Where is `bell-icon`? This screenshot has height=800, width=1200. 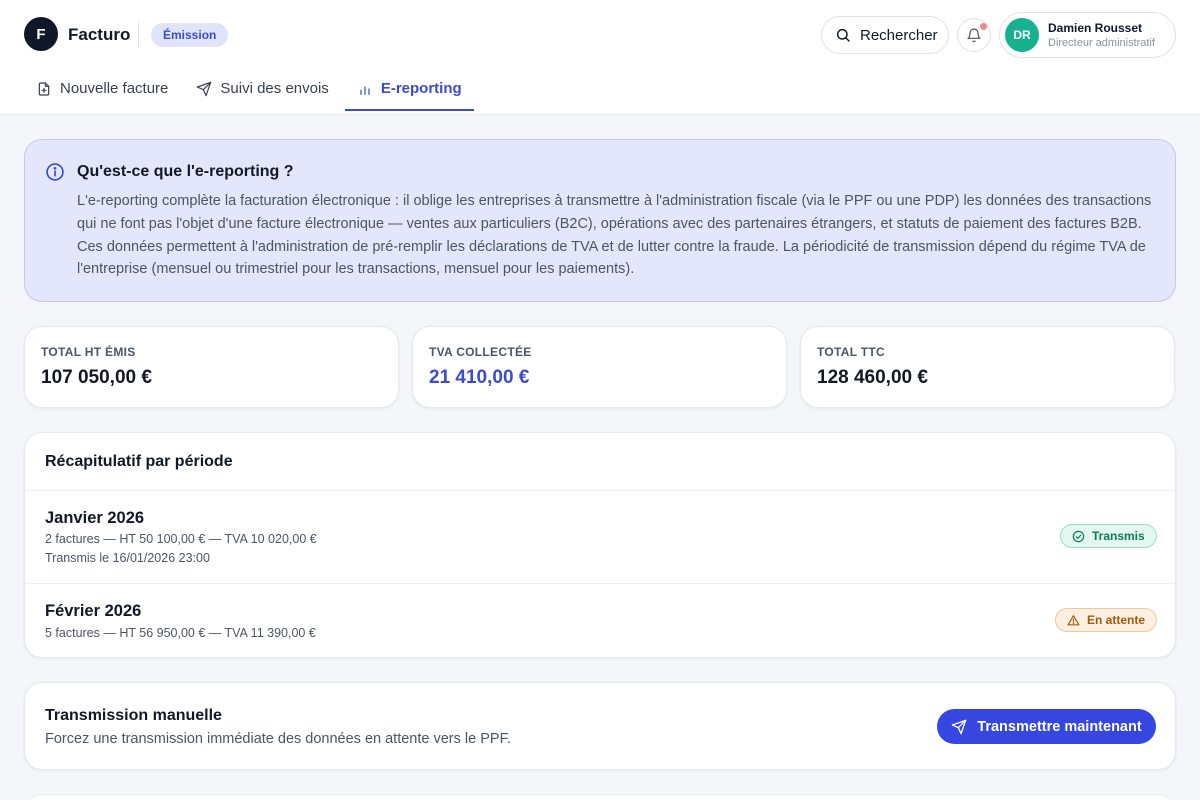
bell-icon is located at coordinates (974, 35).